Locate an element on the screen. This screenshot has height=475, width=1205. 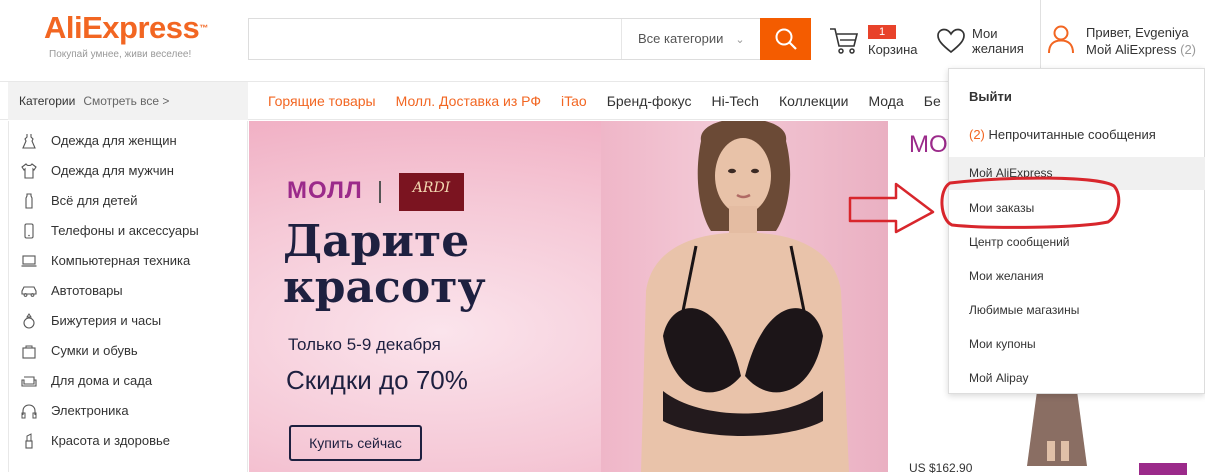
wishlist-button: Мои желания is located at coordinates (986, 42).